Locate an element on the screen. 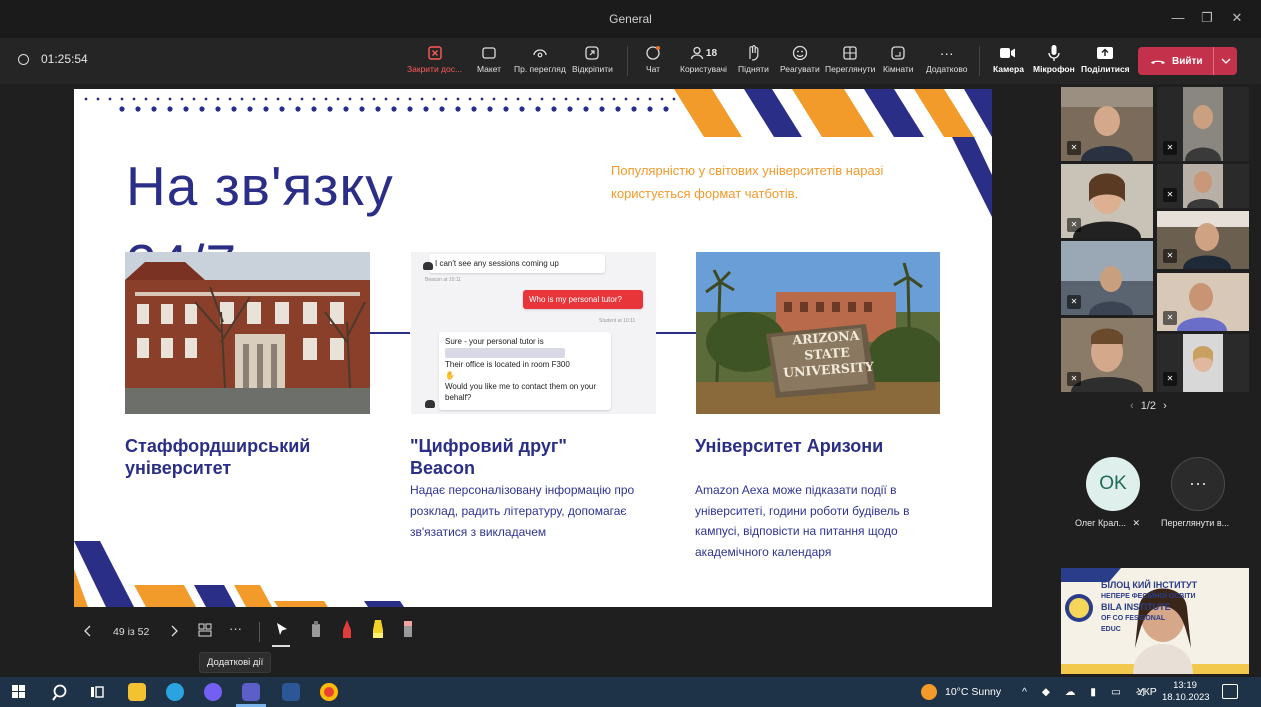 The image size is (1261, 707). camera-icon is located at coordinates (1008, 53).